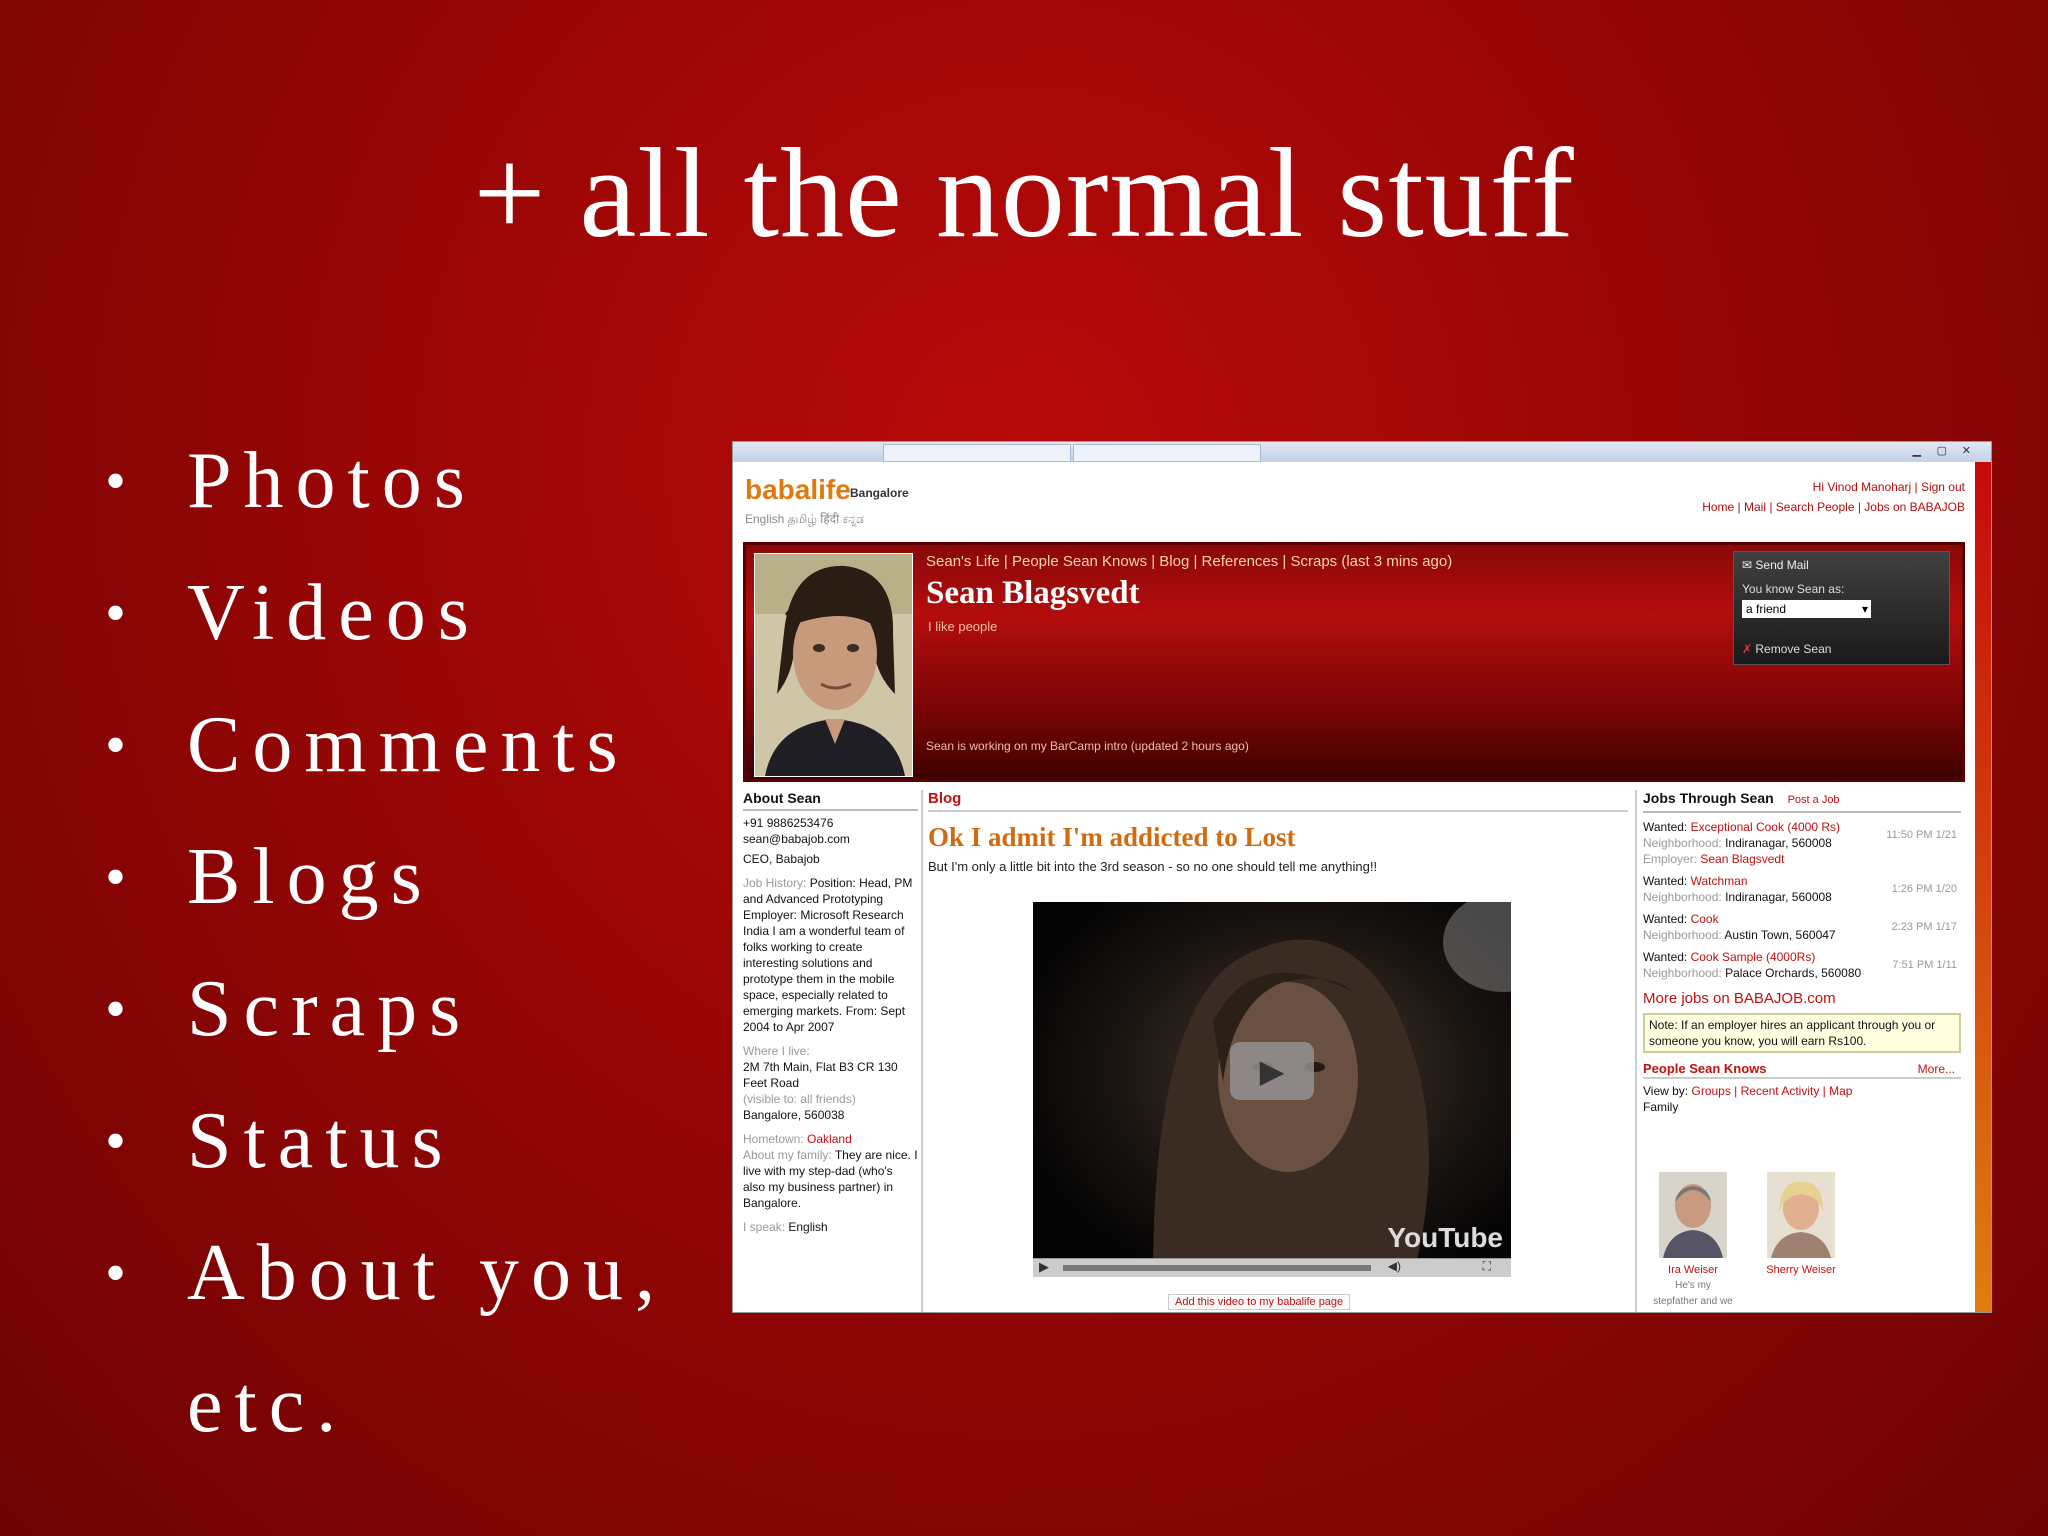 The image size is (2048, 1536). What do you see at coordinates (776, 1051) in the screenshot?
I see `where-label: Where I live:` at bounding box center [776, 1051].